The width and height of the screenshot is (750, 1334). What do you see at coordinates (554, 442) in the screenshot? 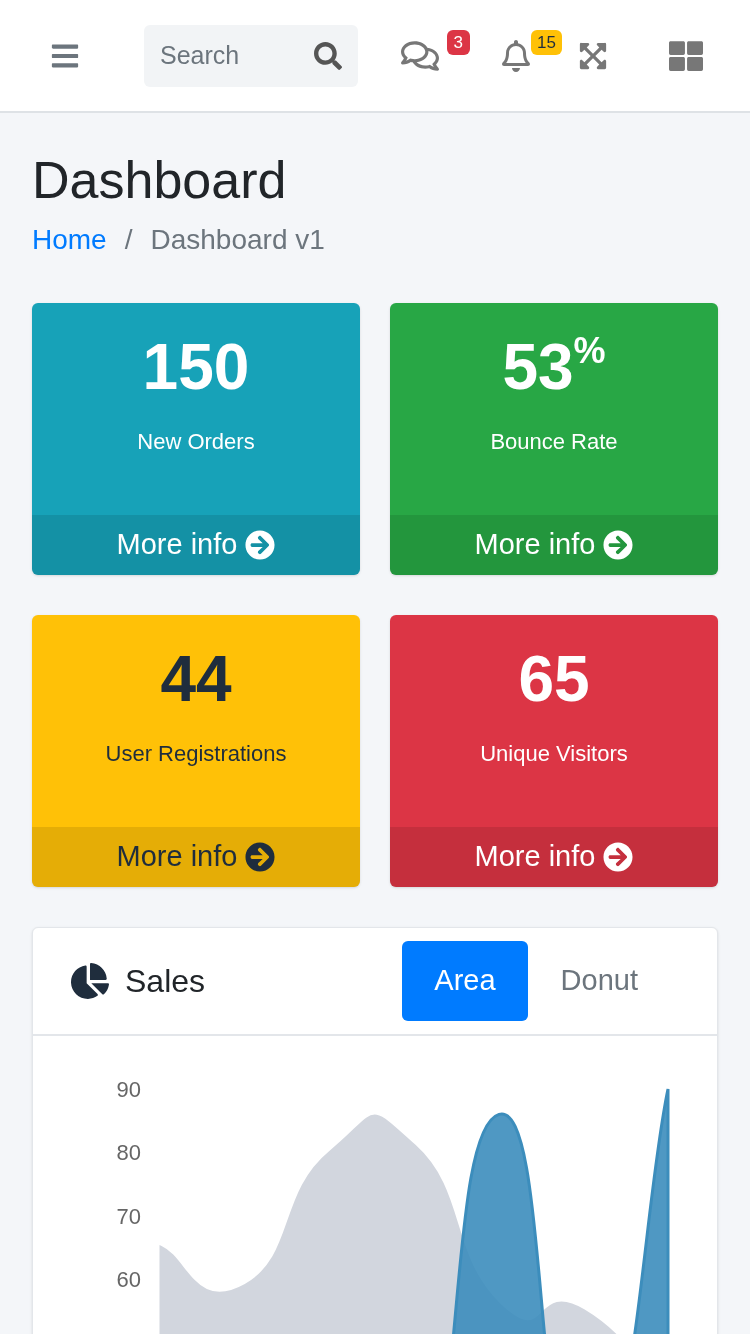
I see `stat-label: Bounce Rate` at bounding box center [554, 442].